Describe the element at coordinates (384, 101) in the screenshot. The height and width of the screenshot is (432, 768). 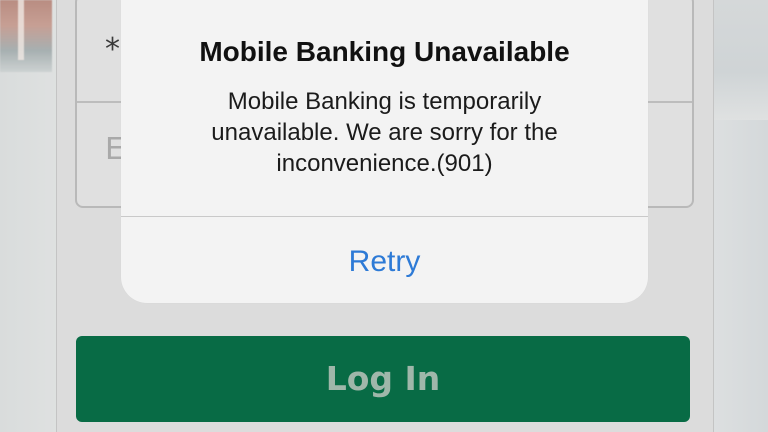
I see `alert-message-line: Mobile Banking is temporarily` at that location.